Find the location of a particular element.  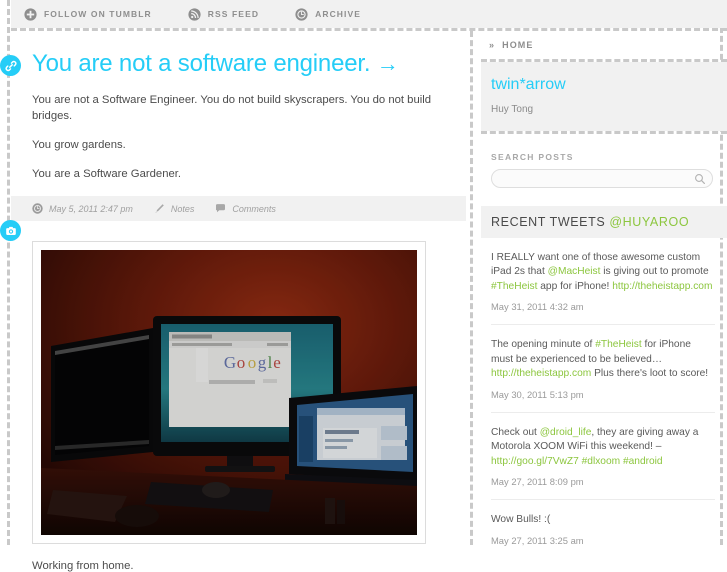

post-meta-bar: May 5, 2011 2:47 pm Notes Comments is located at coordinates (238, 209).